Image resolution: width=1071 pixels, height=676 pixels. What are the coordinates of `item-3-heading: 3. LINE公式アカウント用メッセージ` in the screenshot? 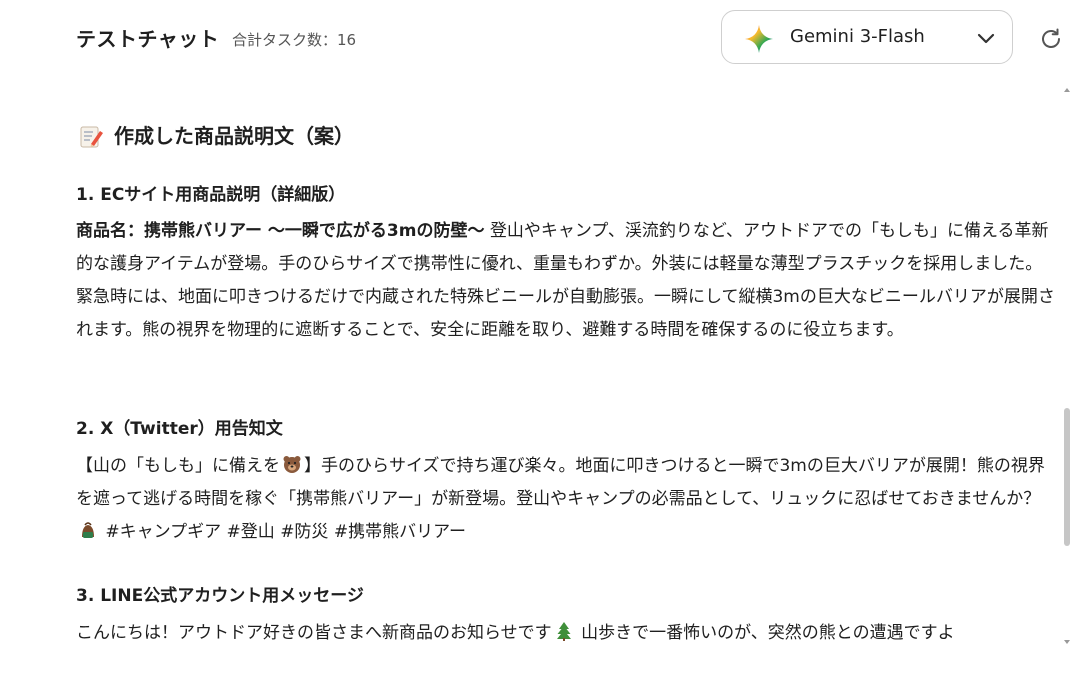 It's located at (220, 596).